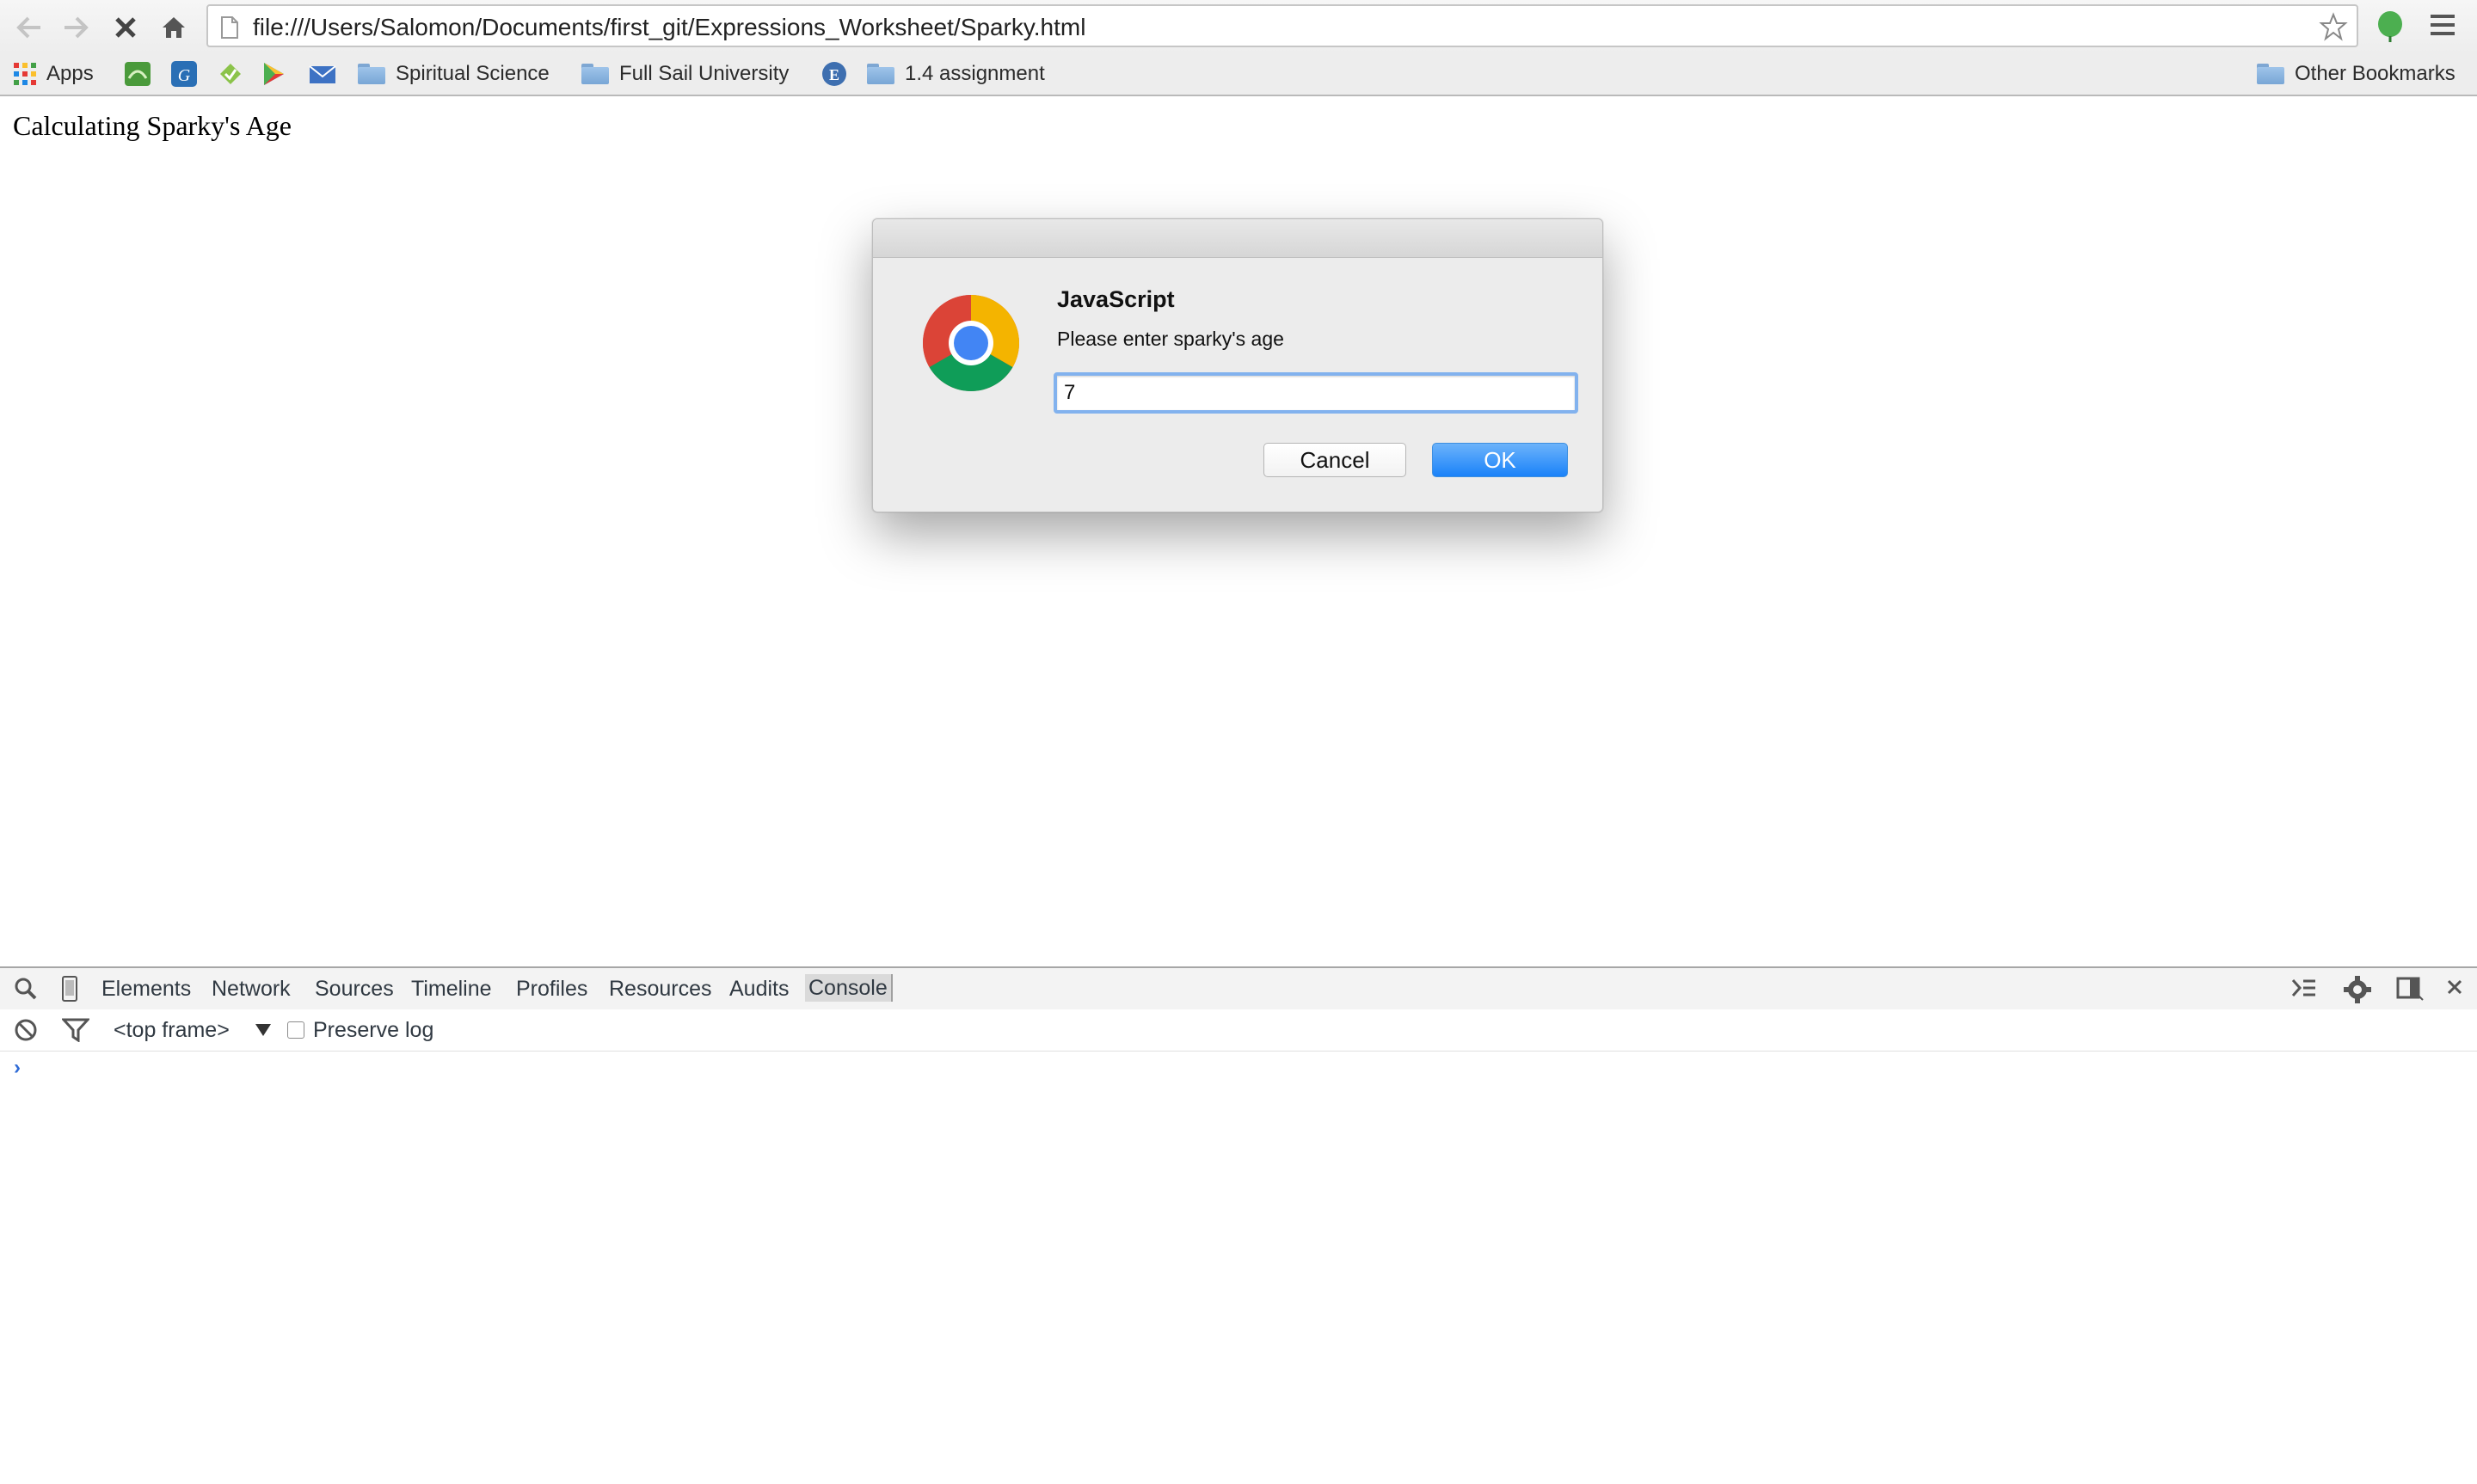 The height and width of the screenshot is (1484, 2477). I want to click on preserve-log-label: Preserve log, so click(374, 1030).